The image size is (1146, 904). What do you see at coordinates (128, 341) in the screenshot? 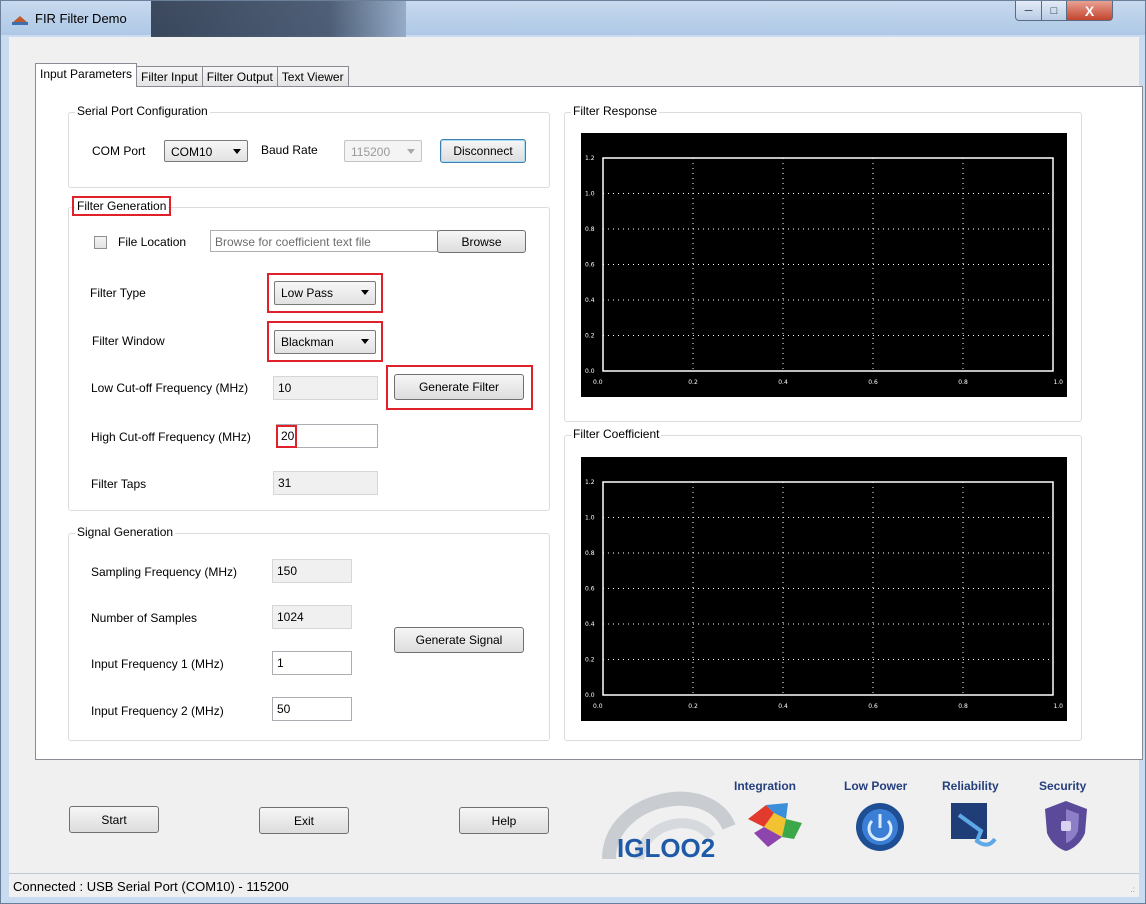
I see `filter-window-label: Filter Window` at bounding box center [128, 341].